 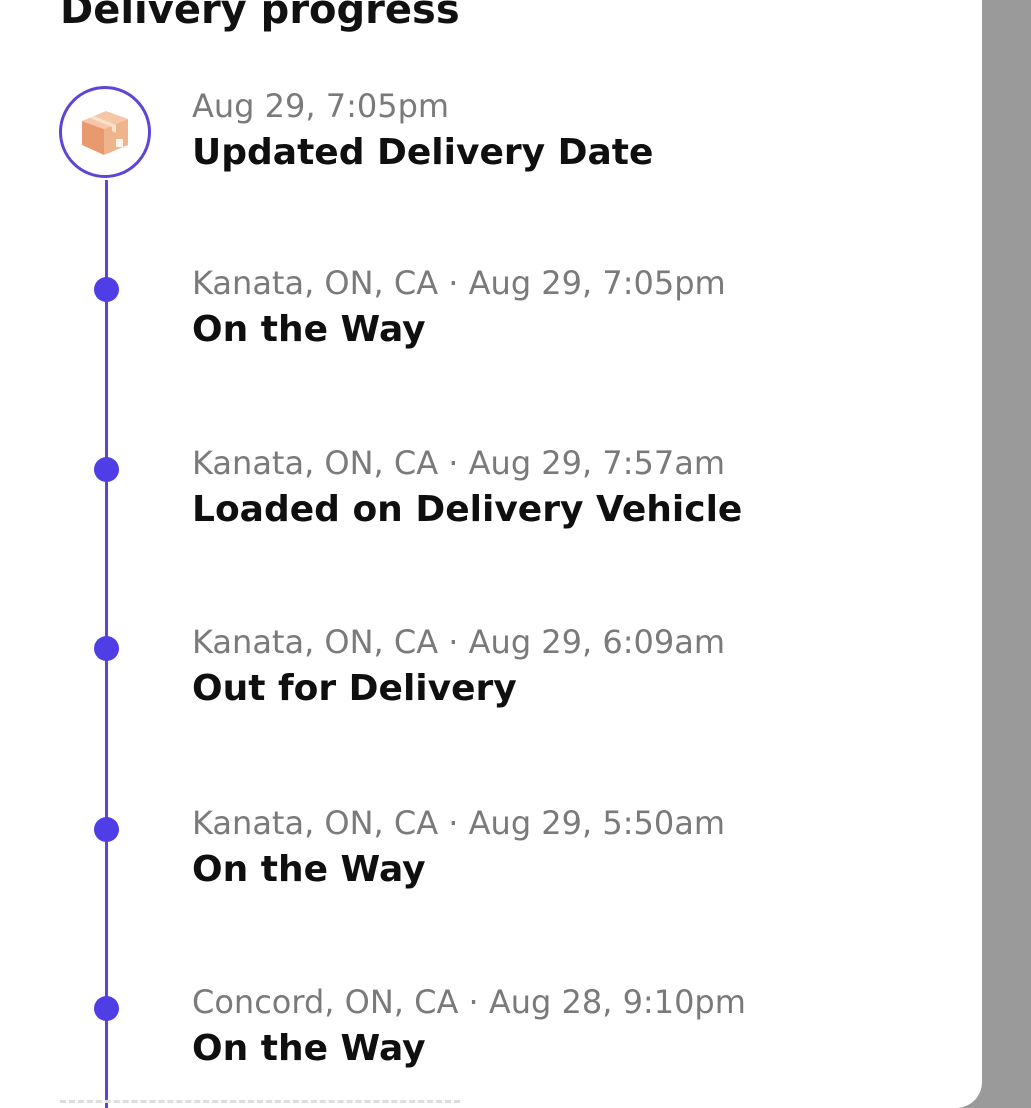 What do you see at coordinates (458, 642) in the screenshot?
I see `event-meta: Kanata, ON, CA · Aug 29, 6:09am` at bounding box center [458, 642].